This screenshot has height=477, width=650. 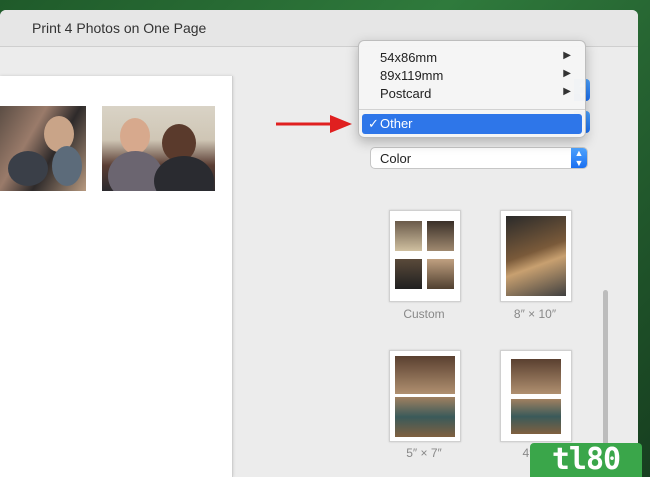 I want to click on menu-item-postcard: Postcard ▶, so click(x=472, y=94).